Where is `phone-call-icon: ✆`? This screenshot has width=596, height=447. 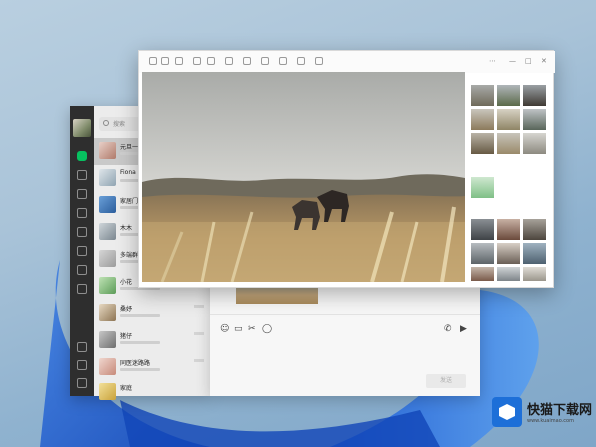
phone-call-icon: ✆ is located at coordinates (448, 329).